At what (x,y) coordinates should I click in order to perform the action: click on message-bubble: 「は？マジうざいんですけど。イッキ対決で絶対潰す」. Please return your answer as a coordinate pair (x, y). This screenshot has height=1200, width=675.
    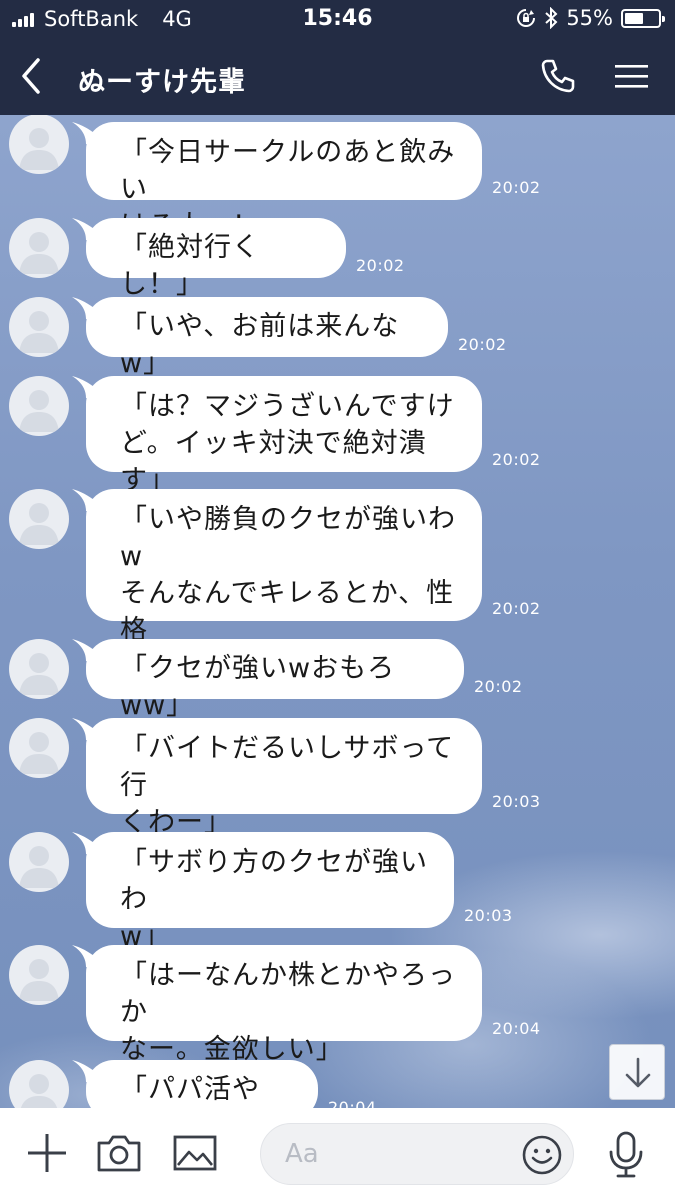
    Looking at the image, I should click on (277, 436).